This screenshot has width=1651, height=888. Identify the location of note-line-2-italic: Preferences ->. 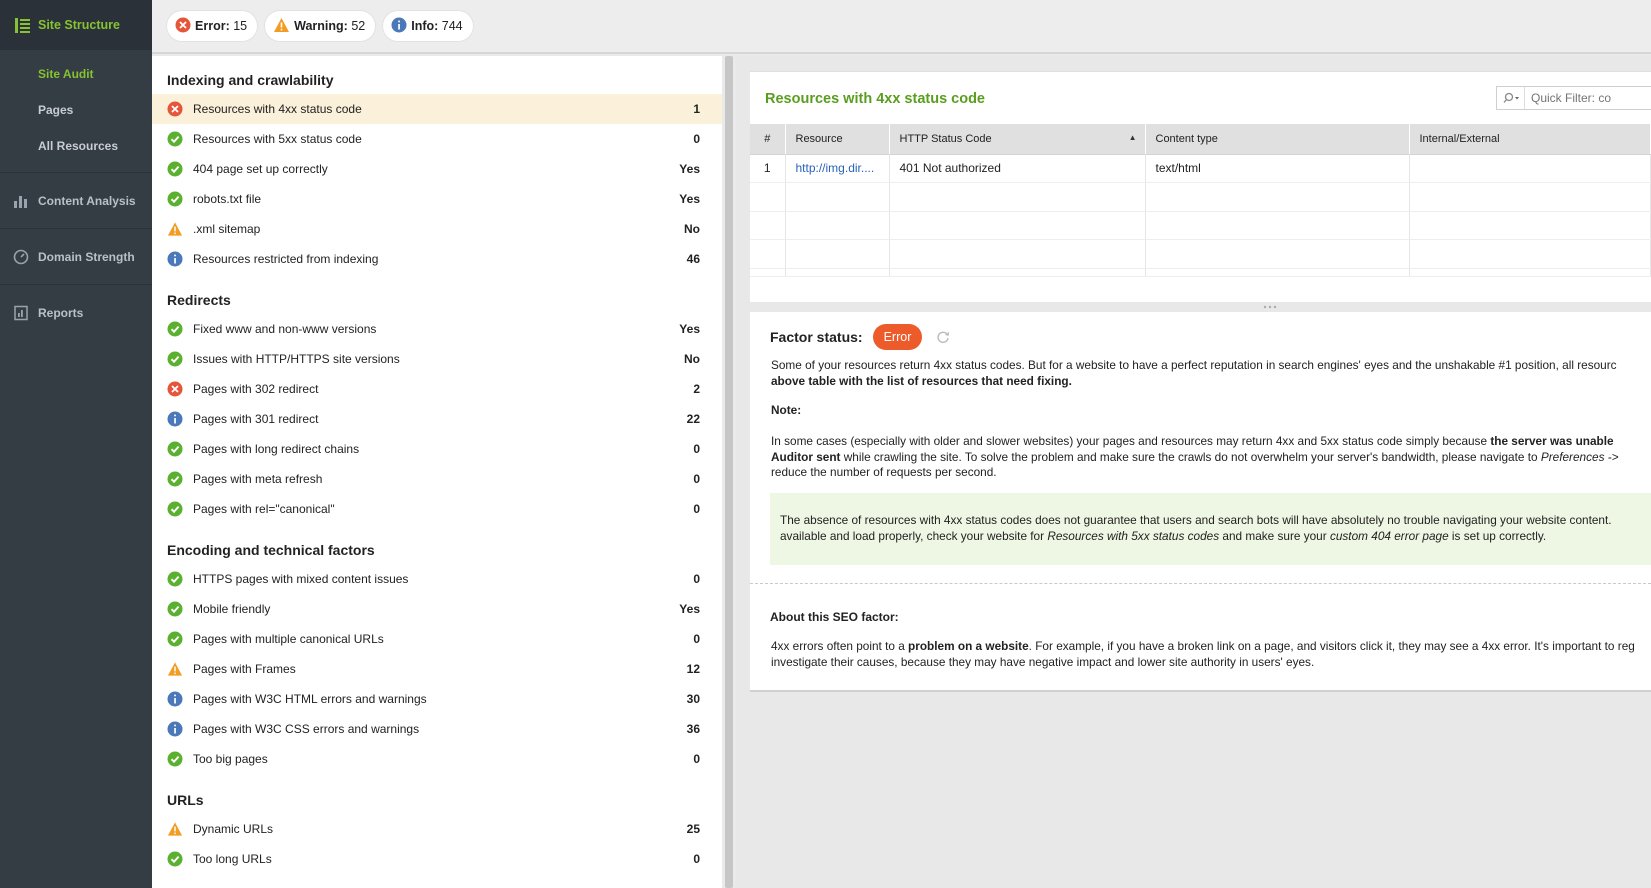
(1579, 456).